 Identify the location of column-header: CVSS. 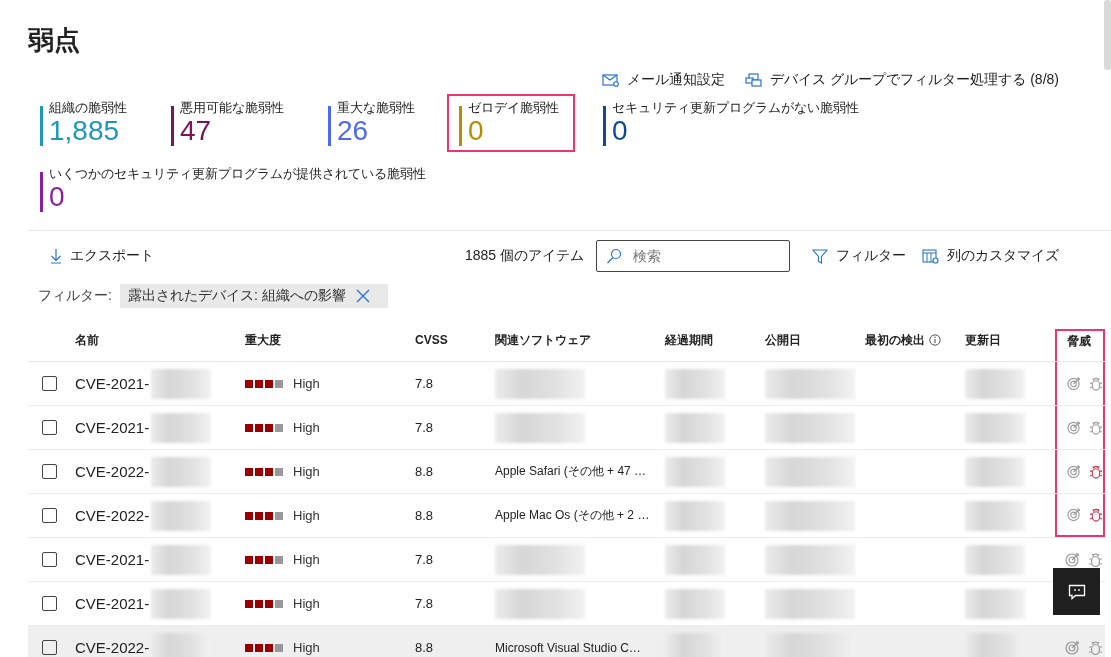
(455, 345).